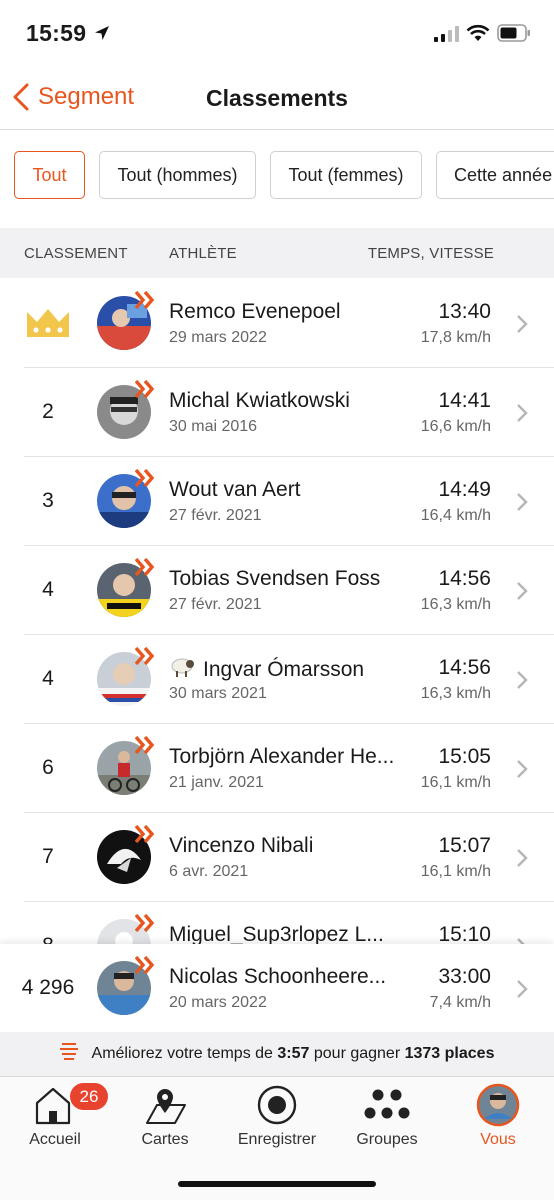  What do you see at coordinates (455, 782) in the screenshot?
I see `effort-speed: 16,1 km/h` at bounding box center [455, 782].